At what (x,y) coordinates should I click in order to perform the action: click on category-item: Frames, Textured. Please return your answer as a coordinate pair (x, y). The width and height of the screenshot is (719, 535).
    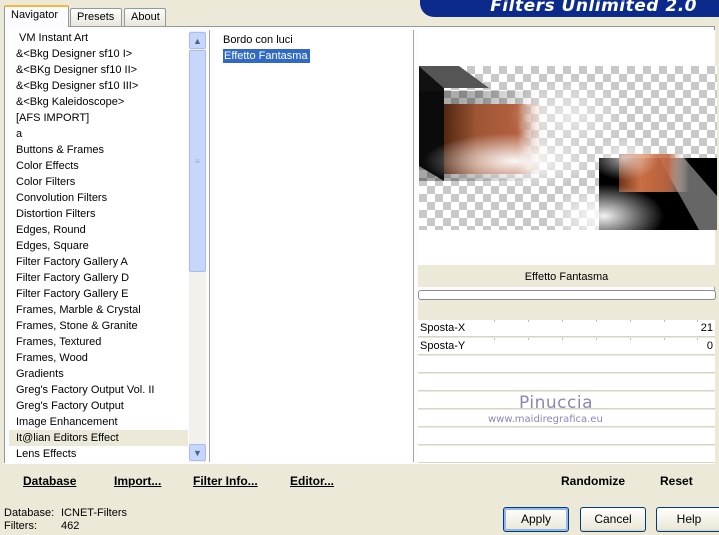
    Looking at the image, I should click on (98, 342).